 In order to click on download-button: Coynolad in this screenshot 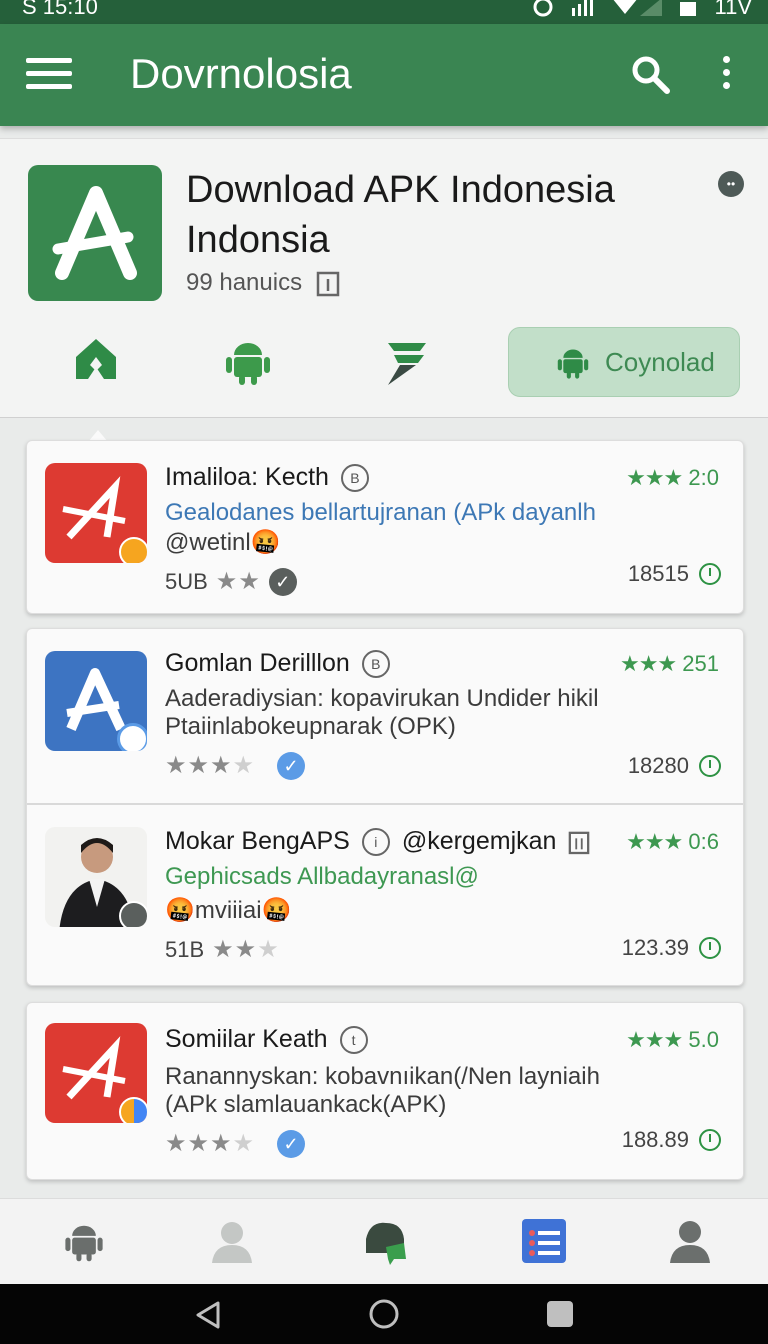, I will do `click(624, 362)`.